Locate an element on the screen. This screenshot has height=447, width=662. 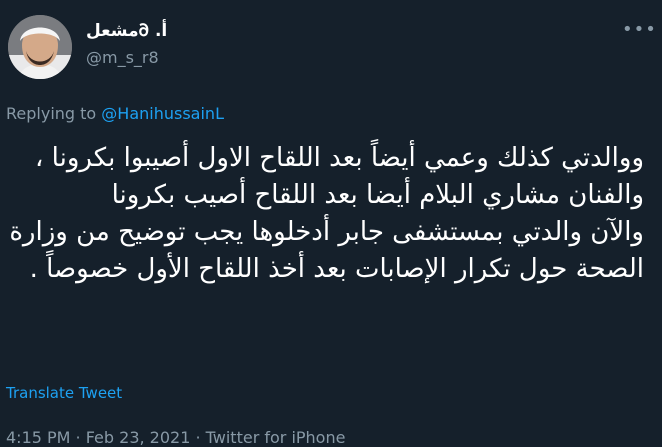
translate-tweet-link: Translate Tweet is located at coordinates (64, 393).